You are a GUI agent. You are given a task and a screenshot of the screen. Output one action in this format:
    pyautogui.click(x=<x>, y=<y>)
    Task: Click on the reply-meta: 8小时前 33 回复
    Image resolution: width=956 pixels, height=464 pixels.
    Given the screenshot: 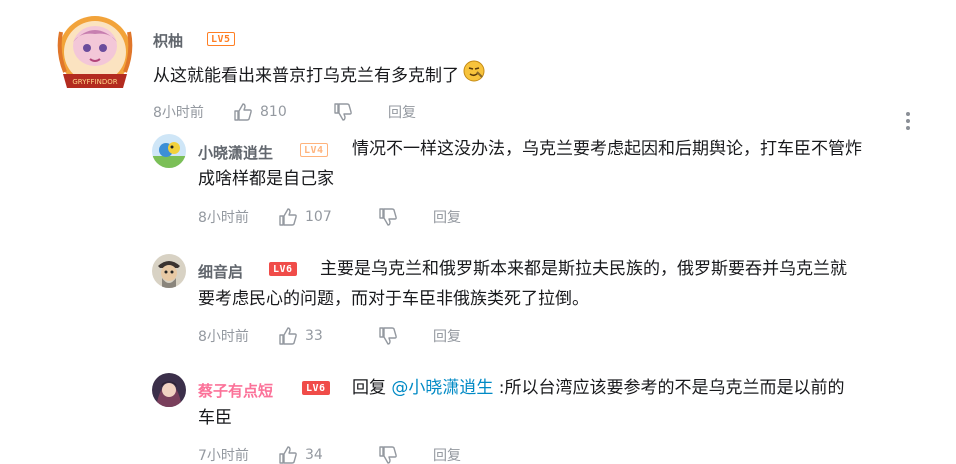 What is the action you would take?
    pyautogui.click(x=329, y=336)
    